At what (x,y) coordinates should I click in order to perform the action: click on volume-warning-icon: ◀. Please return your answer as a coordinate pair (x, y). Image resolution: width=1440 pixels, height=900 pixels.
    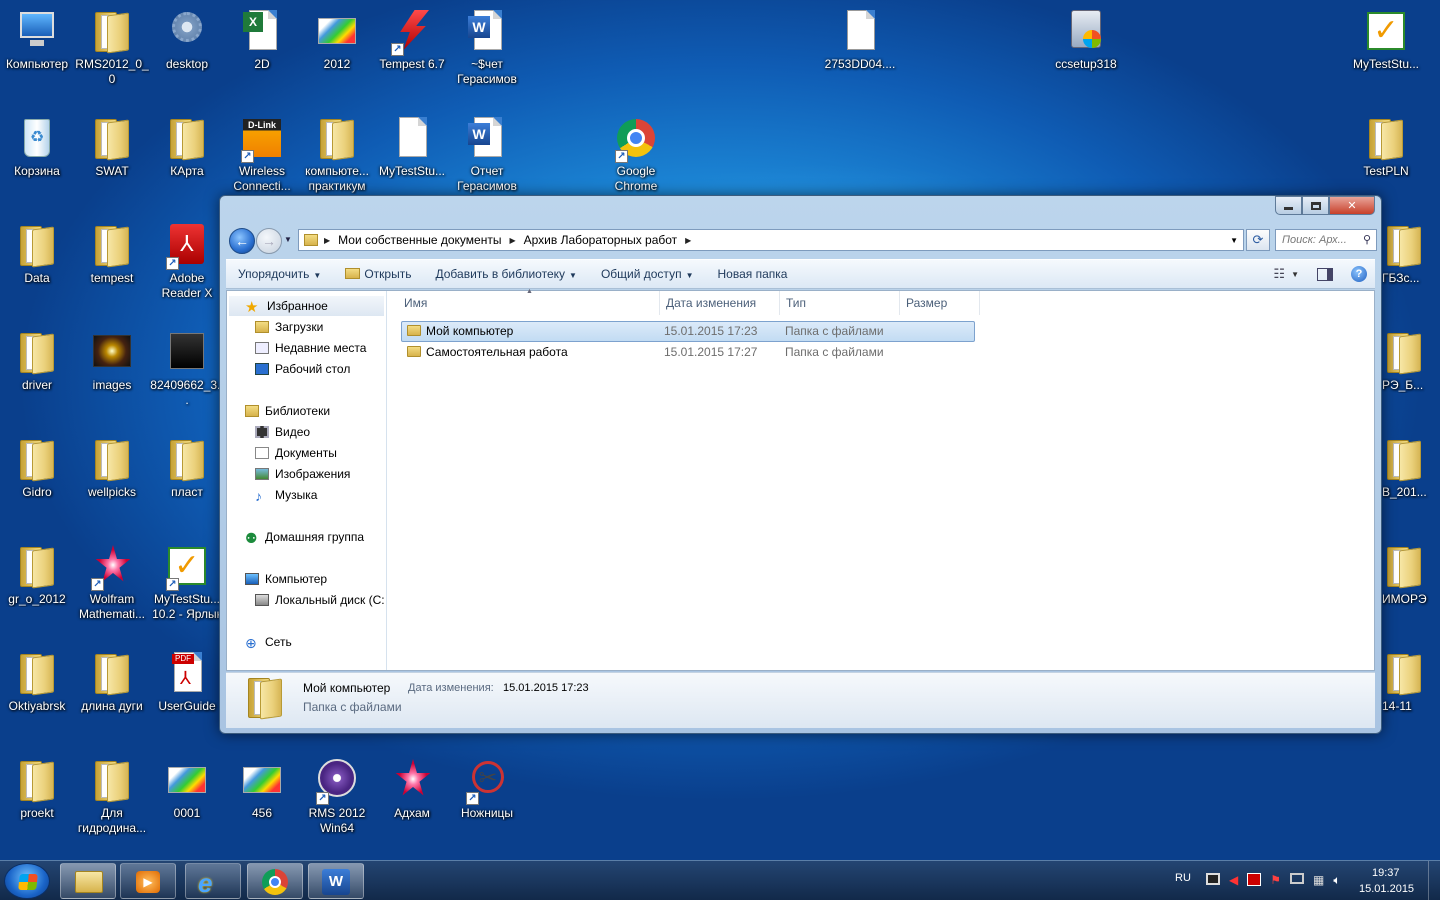
    Looking at the image, I should click on (1233, 880).